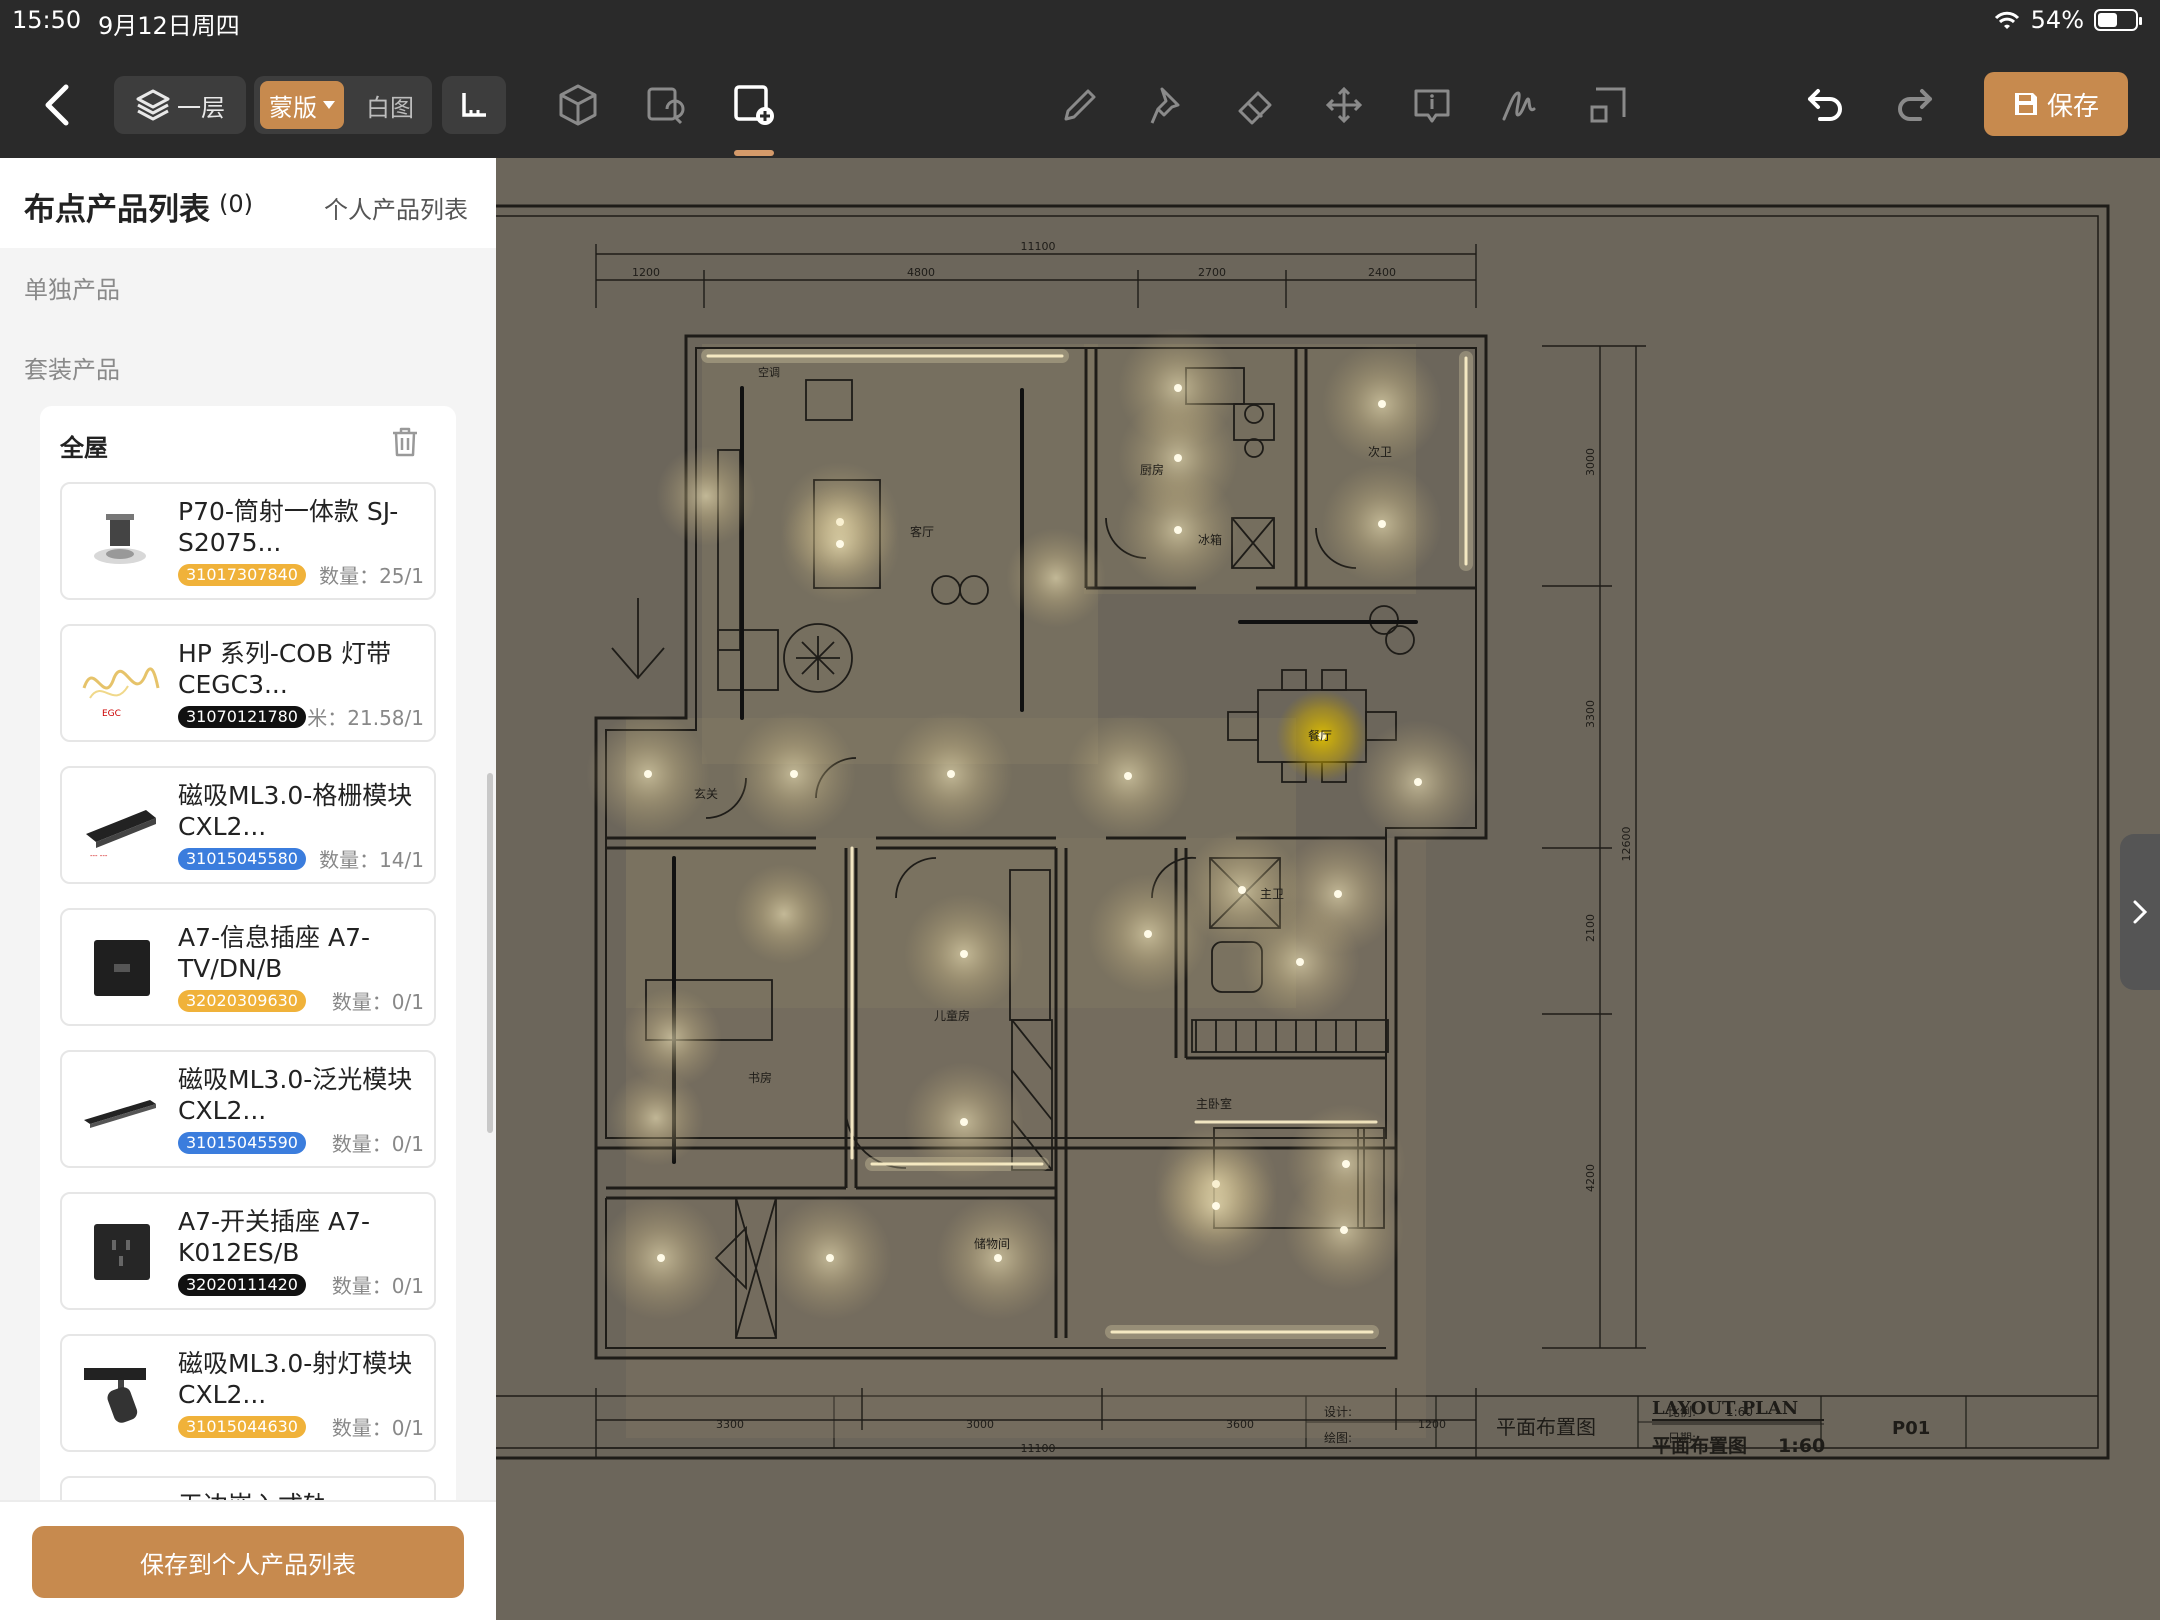 The image size is (2160, 1620). What do you see at coordinates (1168, 105) in the screenshot?
I see `pin-tool` at bounding box center [1168, 105].